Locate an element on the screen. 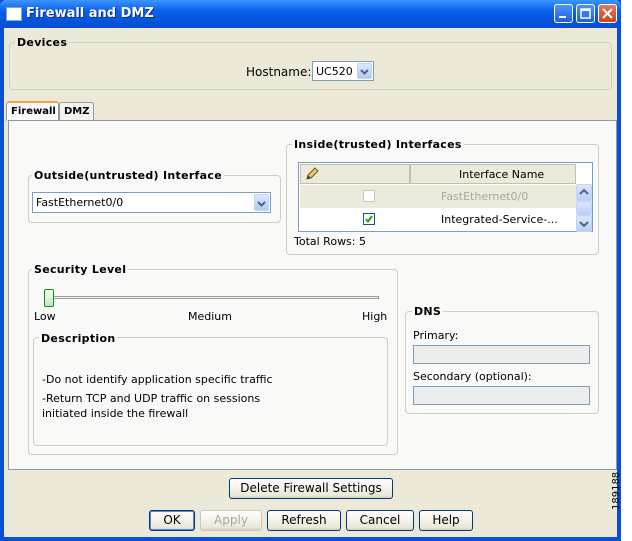 The width and height of the screenshot is (632, 541). minimize-button is located at coordinates (563, 13).